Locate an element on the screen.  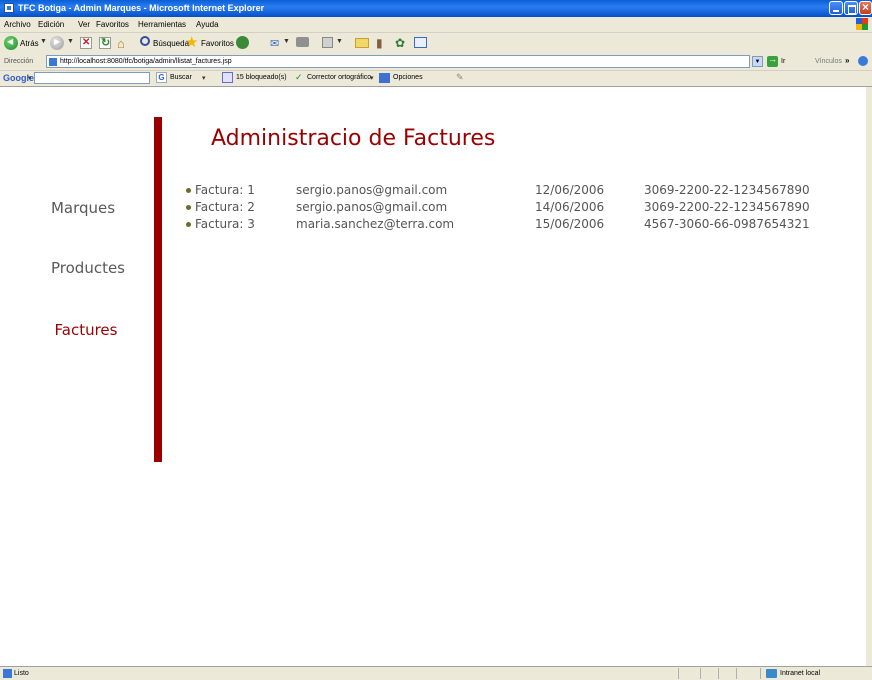
print-icon is located at coordinates (302, 42).